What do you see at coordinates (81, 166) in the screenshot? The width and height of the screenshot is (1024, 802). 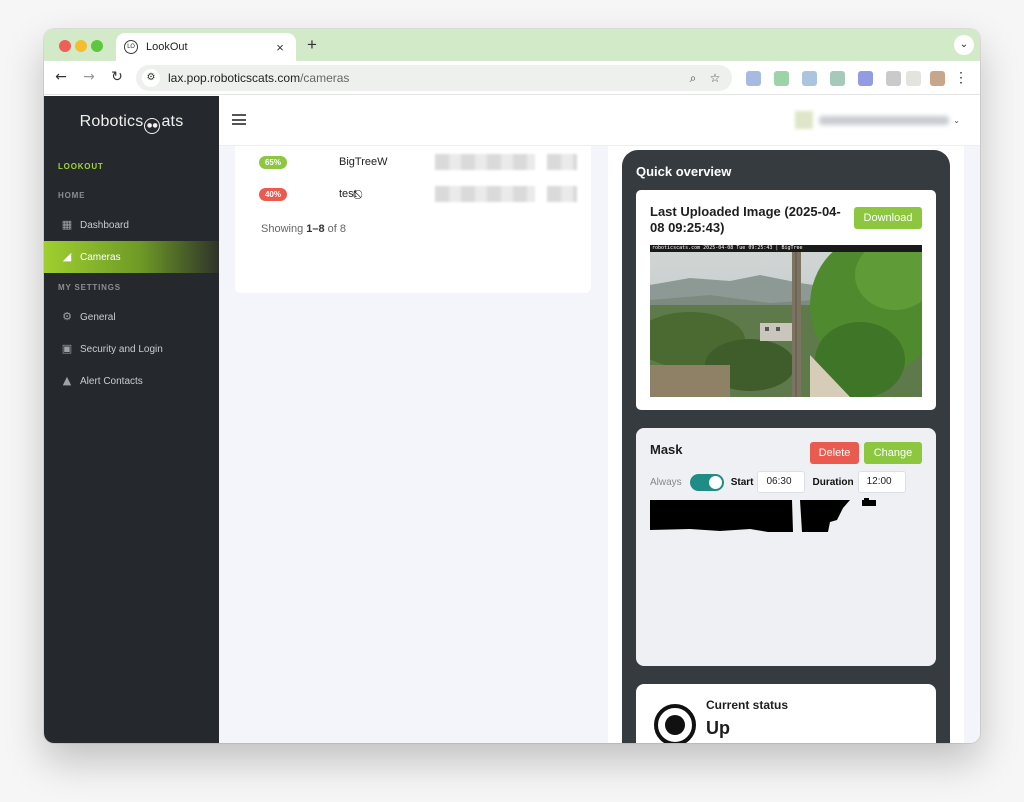 I see `app-label: LOOKOUT` at bounding box center [81, 166].